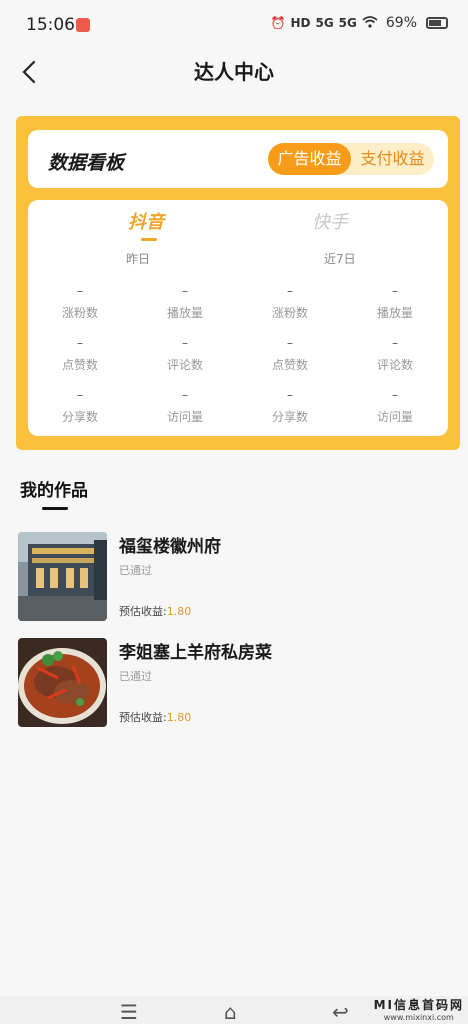 This screenshot has height=1024, width=468. I want to click on status-bar: 15:06 ⏰ HD 5G 5G 69%, so click(234, 24).